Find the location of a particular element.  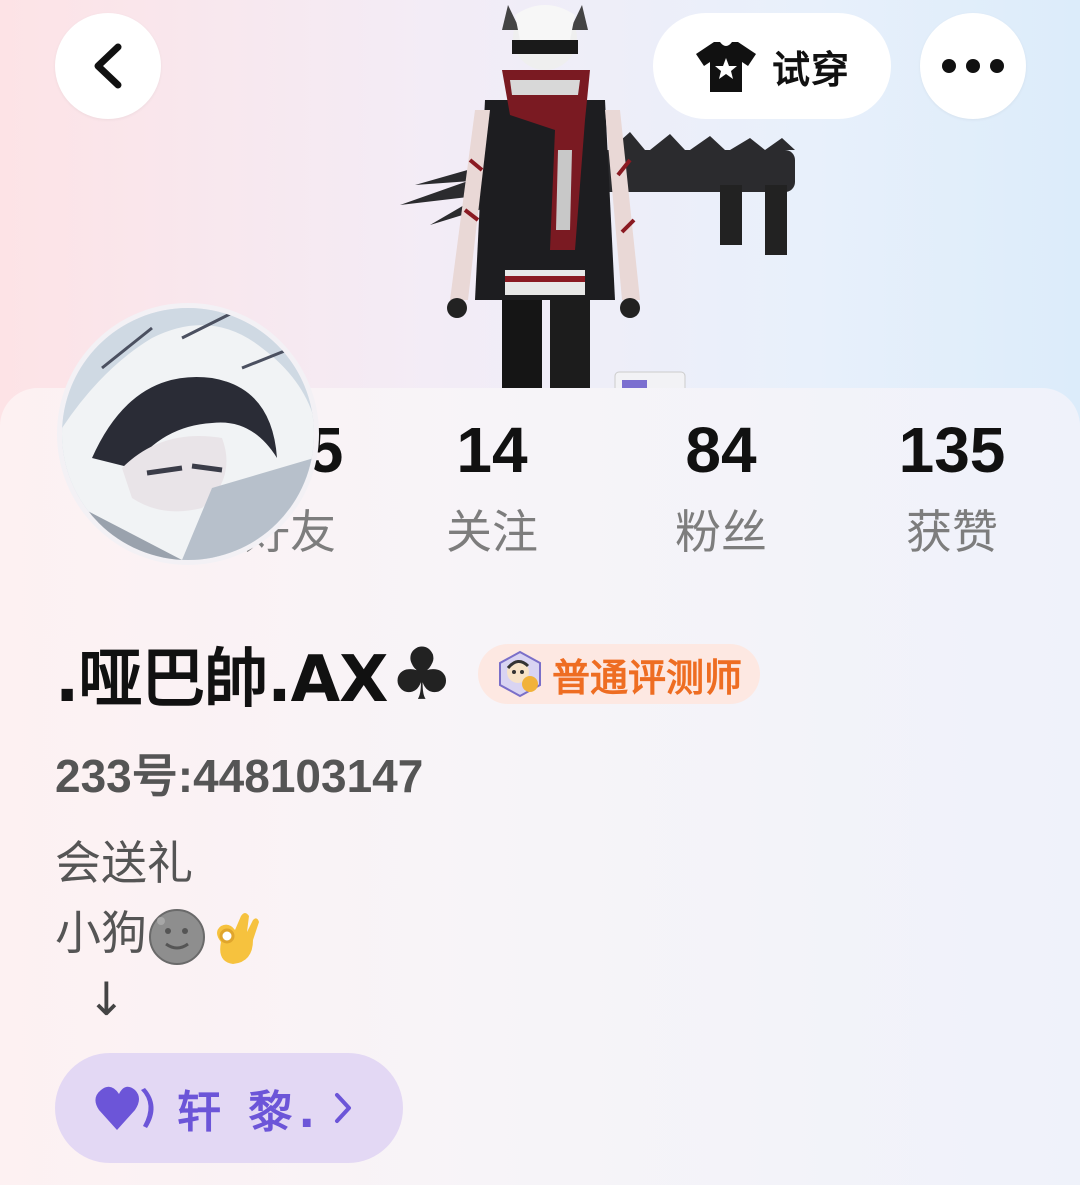

stat-value: 14 is located at coordinates (492, 450).